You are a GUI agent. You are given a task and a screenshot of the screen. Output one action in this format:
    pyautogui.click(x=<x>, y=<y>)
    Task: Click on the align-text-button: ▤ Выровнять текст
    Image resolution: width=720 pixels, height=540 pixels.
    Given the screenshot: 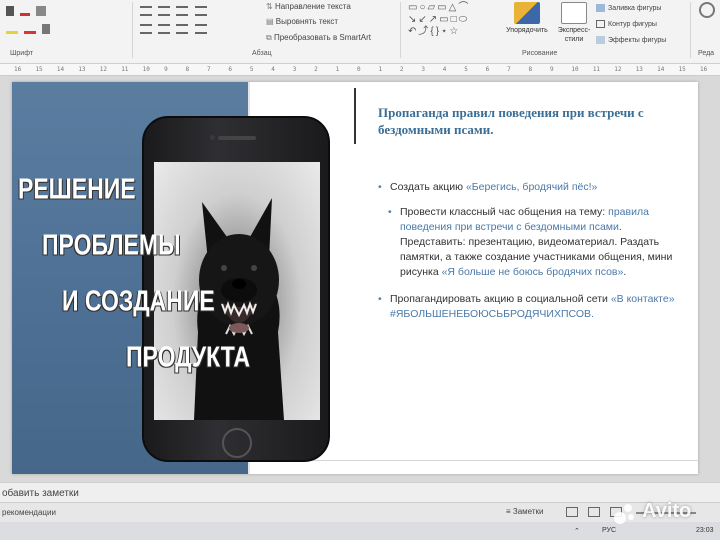 What is the action you would take?
    pyautogui.click(x=302, y=21)
    